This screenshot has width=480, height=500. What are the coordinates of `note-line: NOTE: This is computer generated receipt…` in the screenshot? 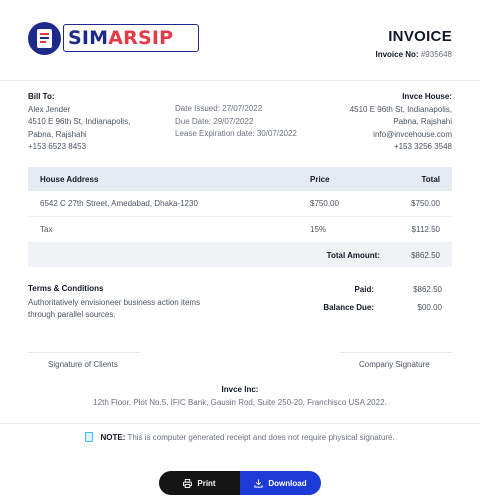 It's located at (240, 437).